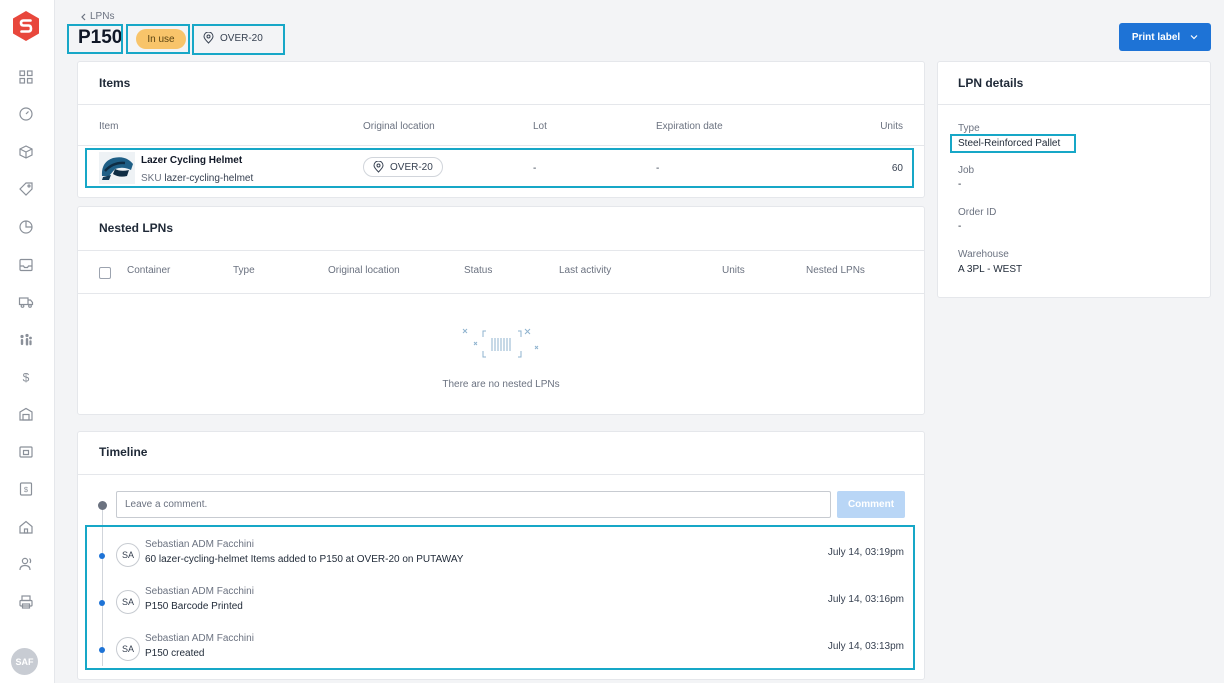 The height and width of the screenshot is (683, 1224). I want to click on truck-icon, so click(26, 302).